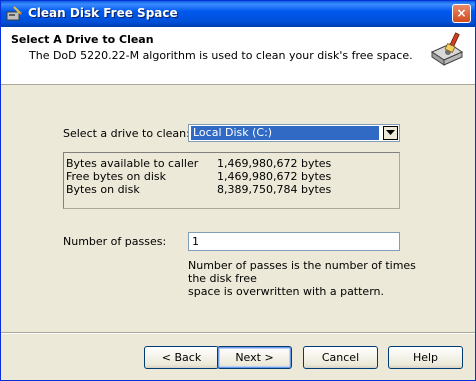 Image resolution: width=476 pixels, height=381 pixels. Describe the element at coordinates (447, 49) in the screenshot. I see `disk-wipe-icon` at that location.